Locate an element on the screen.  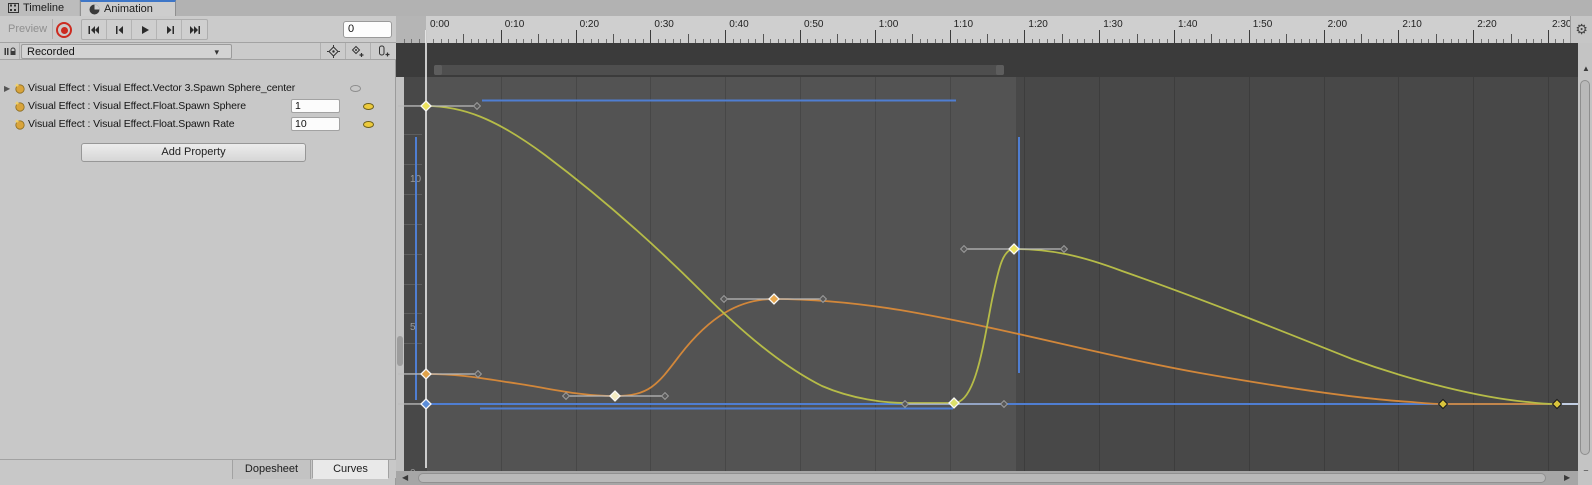
set-keyframe-button is located at coordinates (332, 51).